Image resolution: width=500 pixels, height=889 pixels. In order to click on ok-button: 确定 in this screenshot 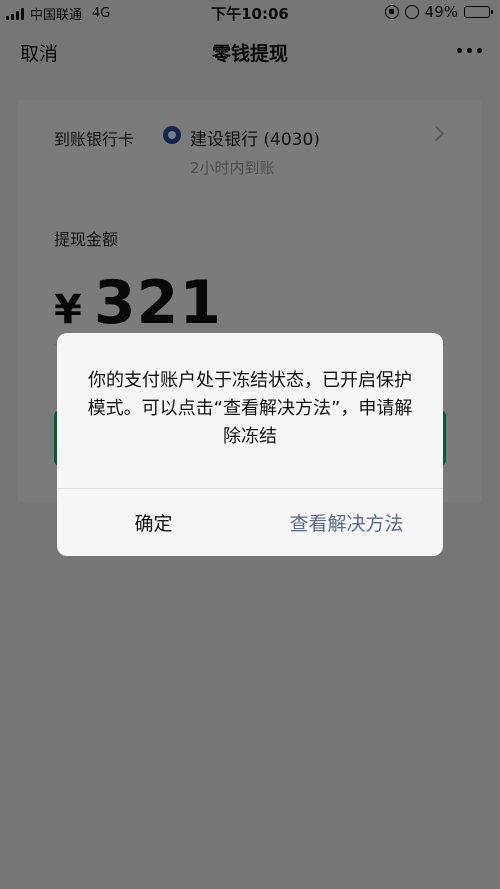, I will do `click(153, 522)`.